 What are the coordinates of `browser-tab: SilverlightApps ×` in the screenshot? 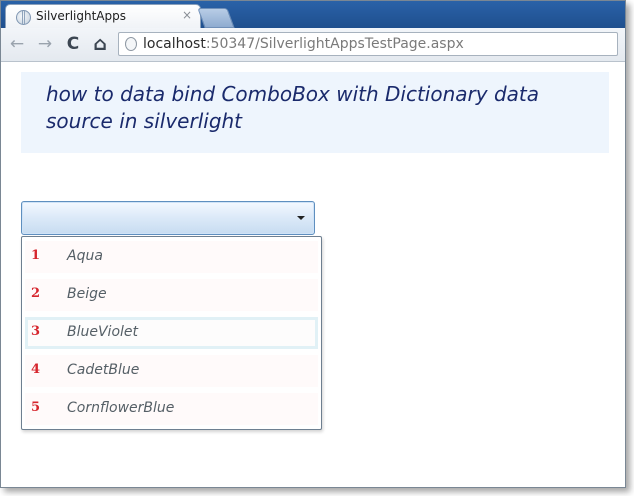 It's located at (103, 16).